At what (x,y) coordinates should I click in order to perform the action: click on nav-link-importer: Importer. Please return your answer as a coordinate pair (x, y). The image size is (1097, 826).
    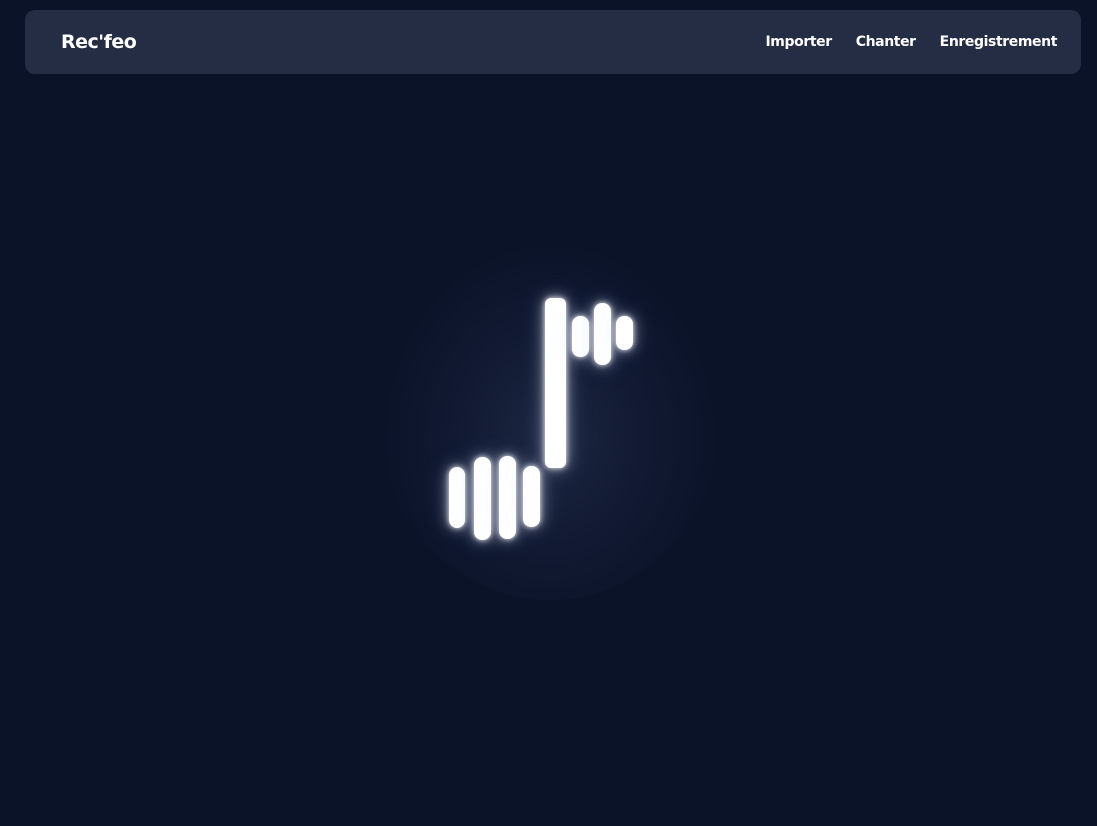
    Looking at the image, I should click on (798, 42).